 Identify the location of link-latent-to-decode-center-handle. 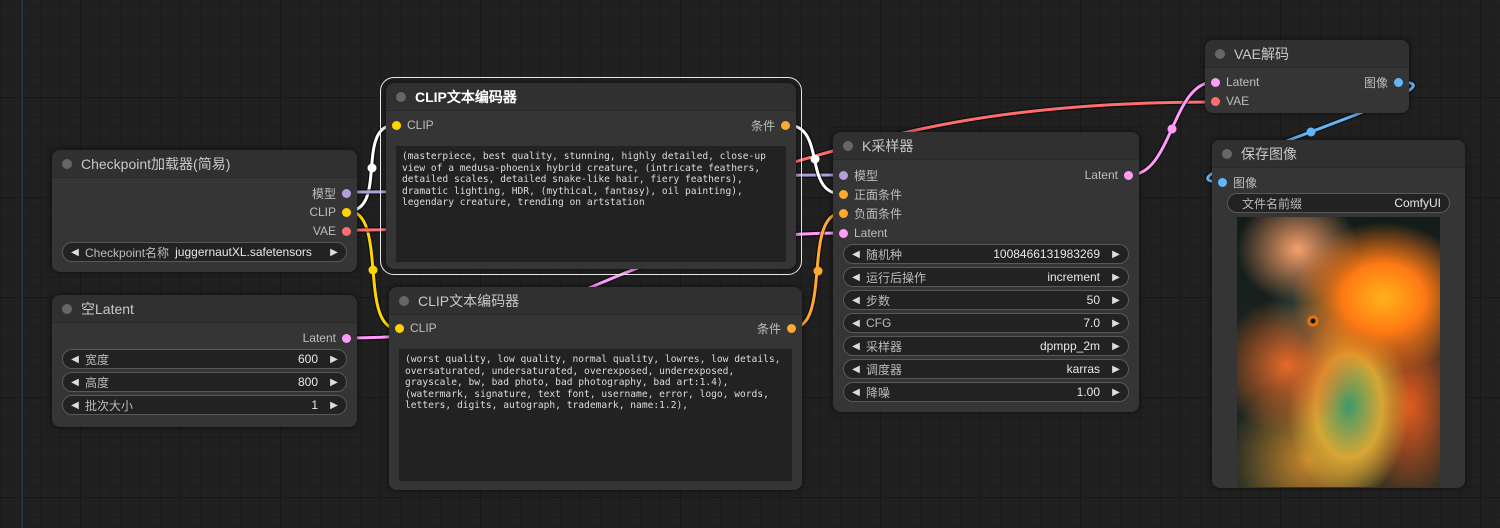
(1172, 129).